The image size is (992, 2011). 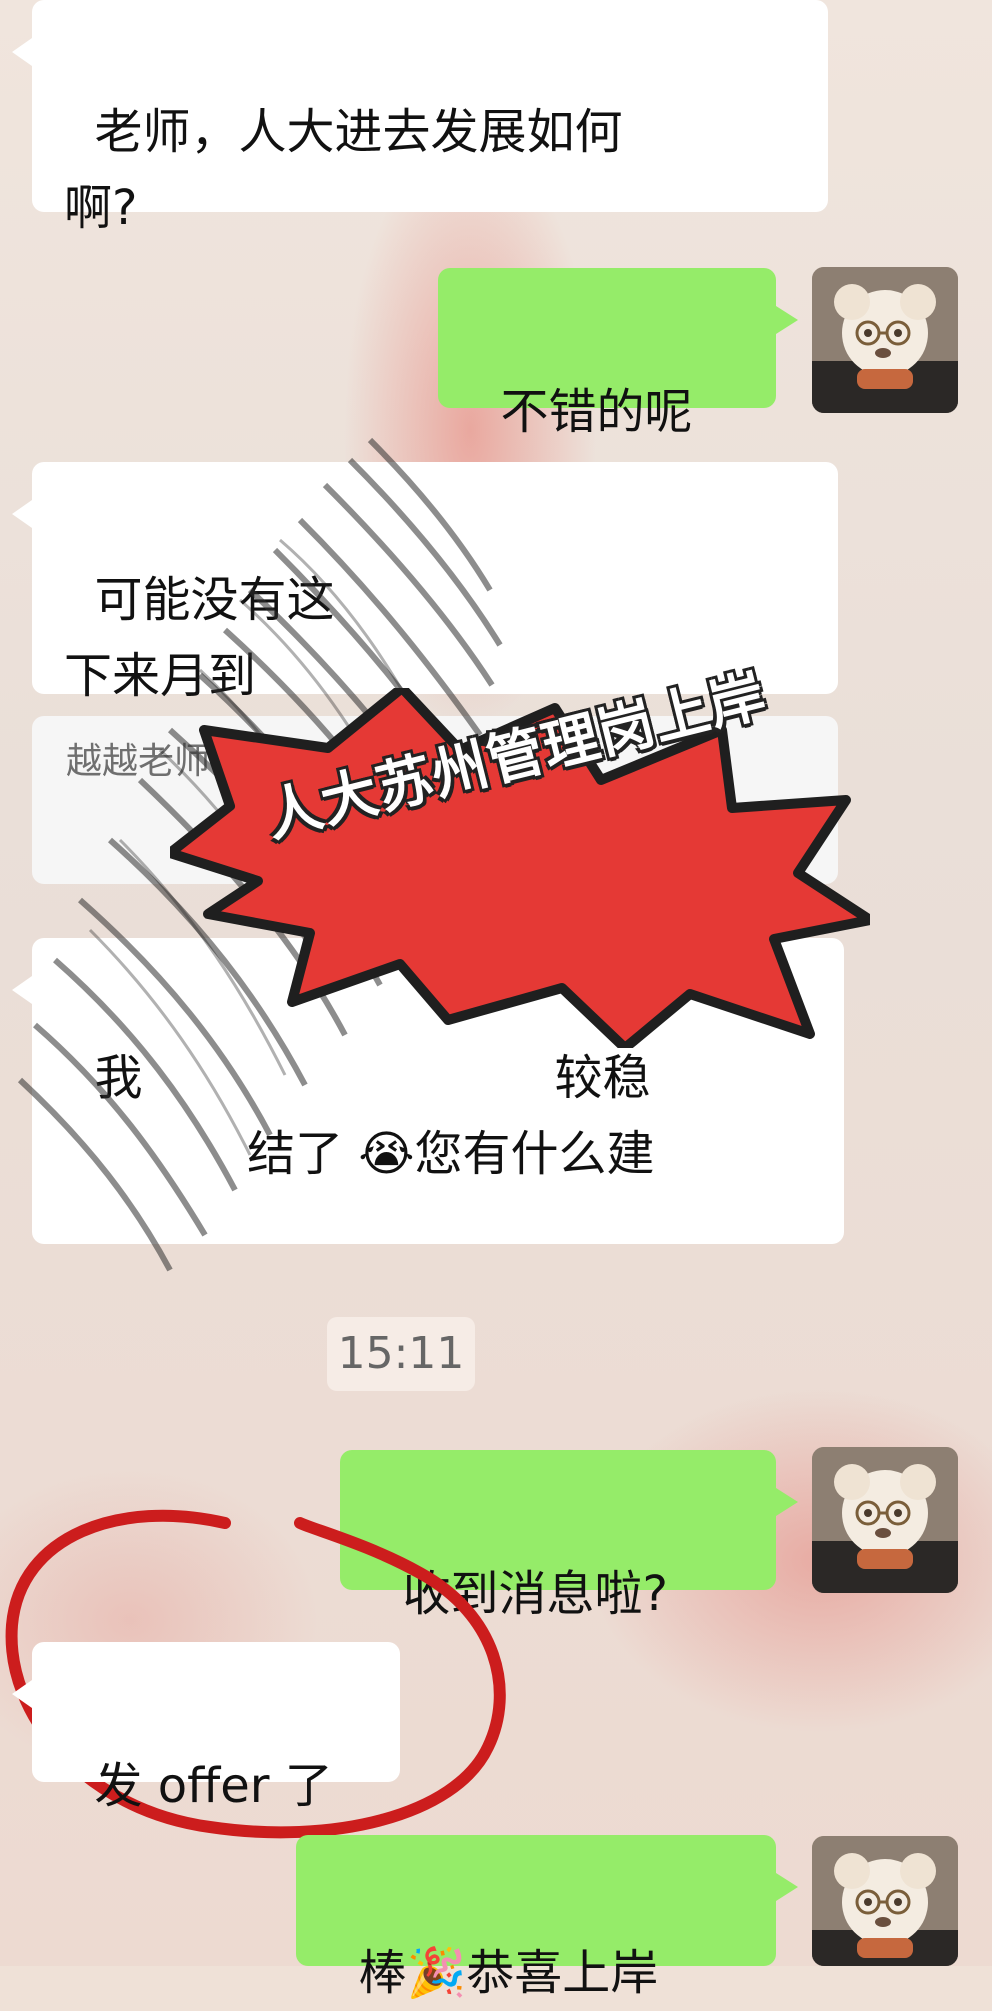 I want to click on message-bubble-other-4: 发 offer 了, so click(x=206, y=1728).